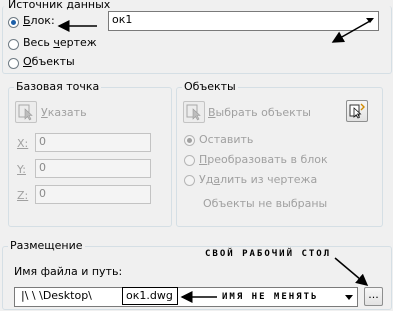  What do you see at coordinates (189, 180) in the screenshot?
I see `delete-radio` at bounding box center [189, 180].